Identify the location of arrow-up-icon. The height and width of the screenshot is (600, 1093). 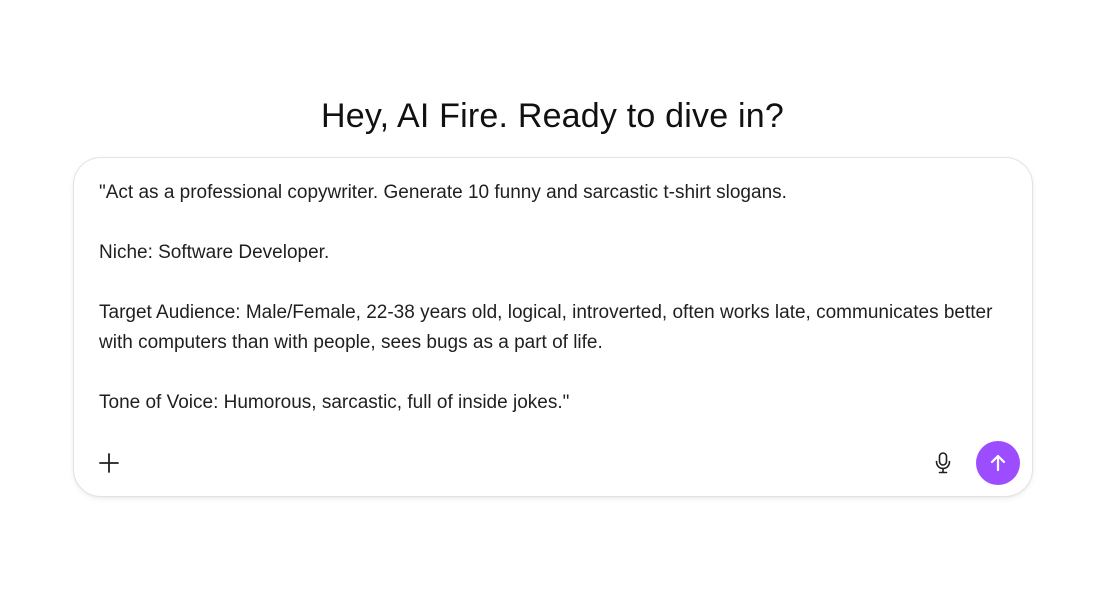
(998, 463).